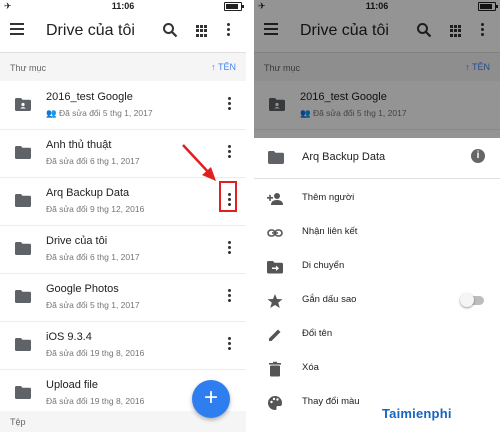  I want to click on star-toggle, so click(472, 300).